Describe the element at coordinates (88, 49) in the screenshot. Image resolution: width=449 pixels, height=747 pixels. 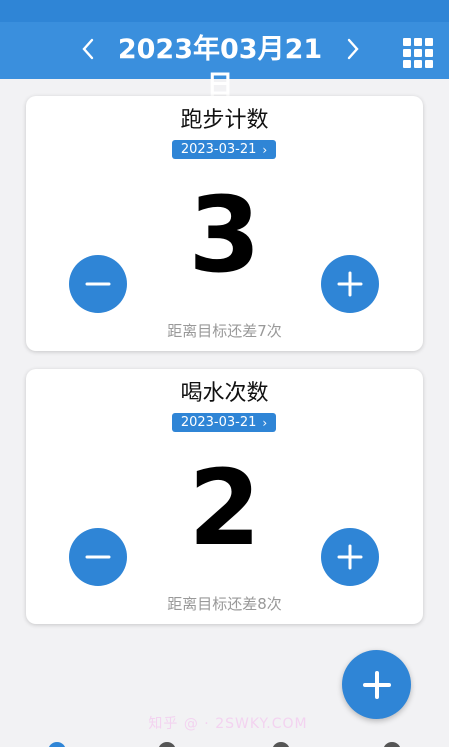
I see `chevron-left-icon` at that location.